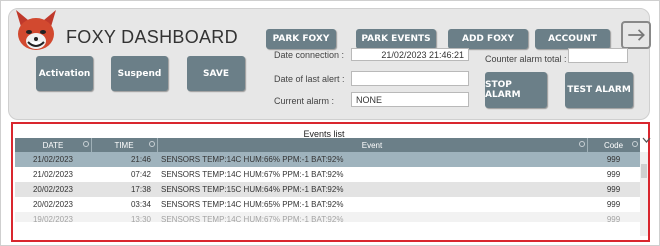 This screenshot has width=660, height=246. What do you see at coordinates (152, 37) in the screenshot?
I see `app-title: FOXY DASHBOARD` at bounding box center [152, 37].